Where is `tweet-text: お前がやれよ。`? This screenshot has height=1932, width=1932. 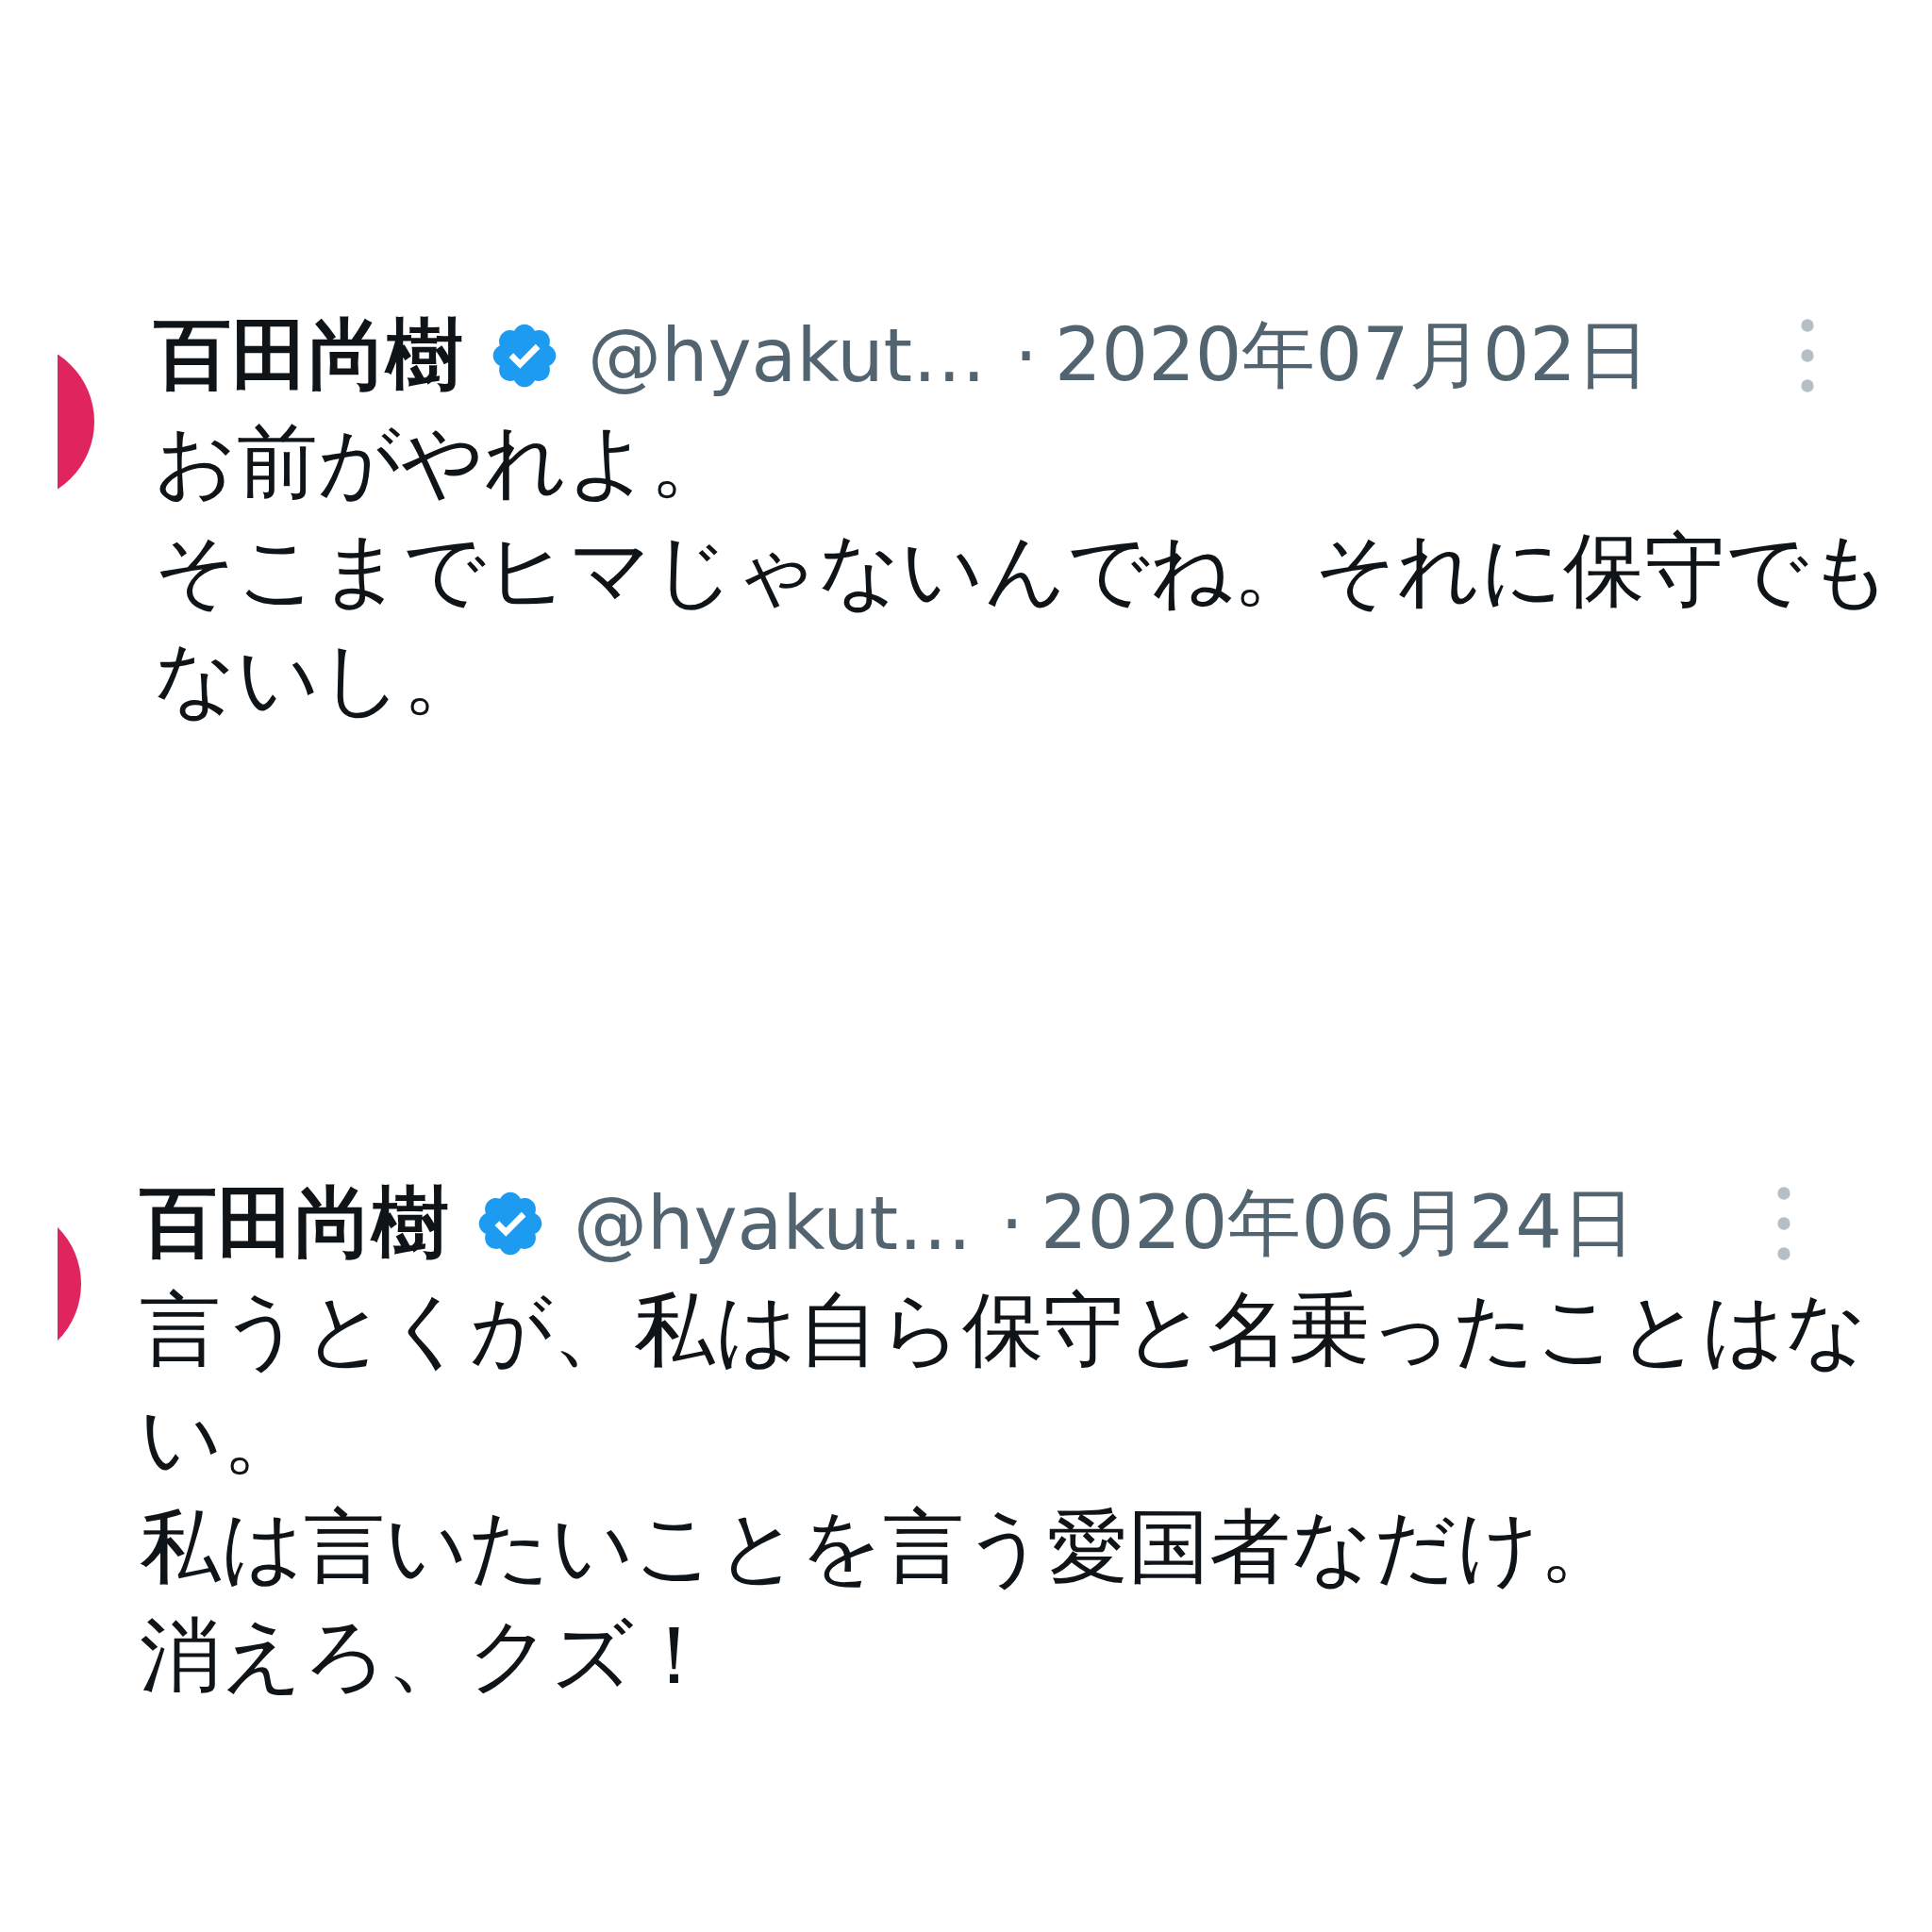
tweet-text: お前がやれよ。 is located at coordinates (443, 462).